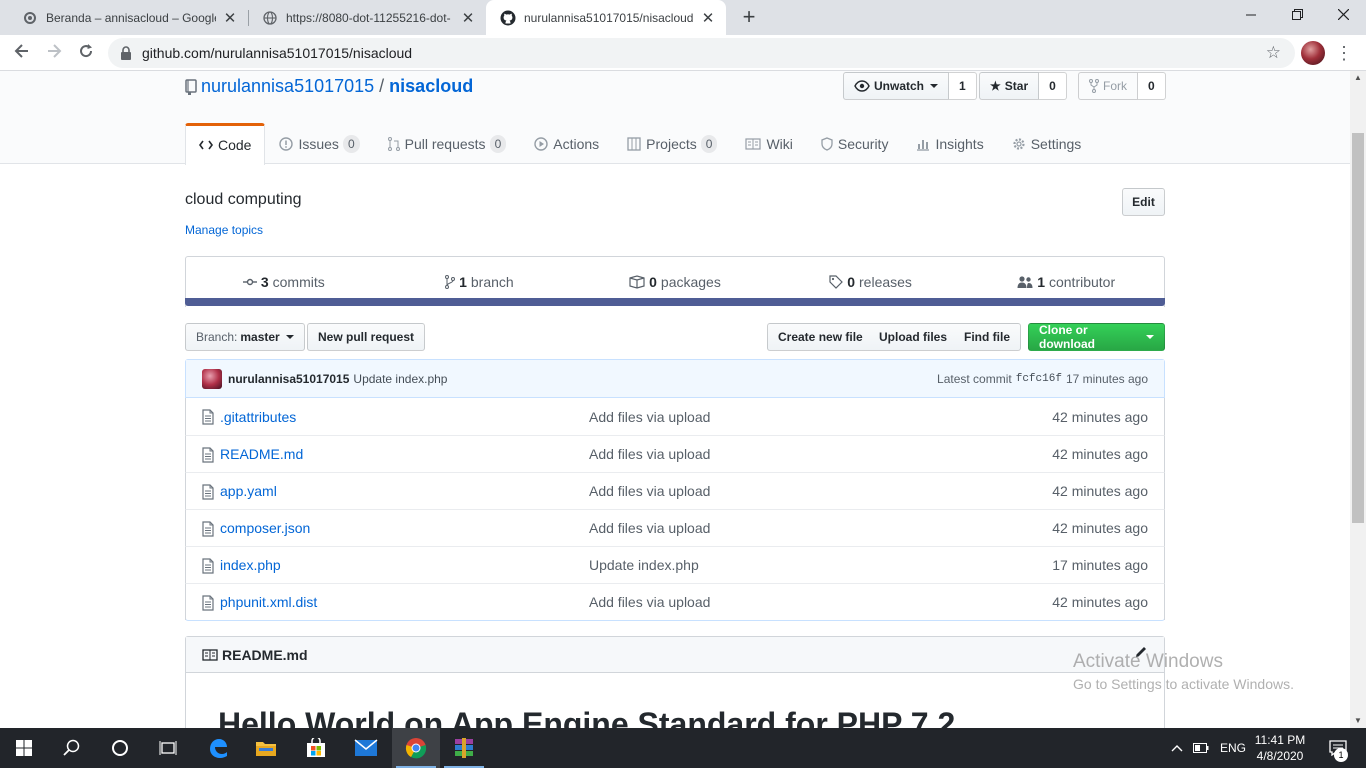 The image size is (1366, 768). Describe the element at coordinates (250, 565) in the screenshot. I see `file-name-link: index.php` at that location.